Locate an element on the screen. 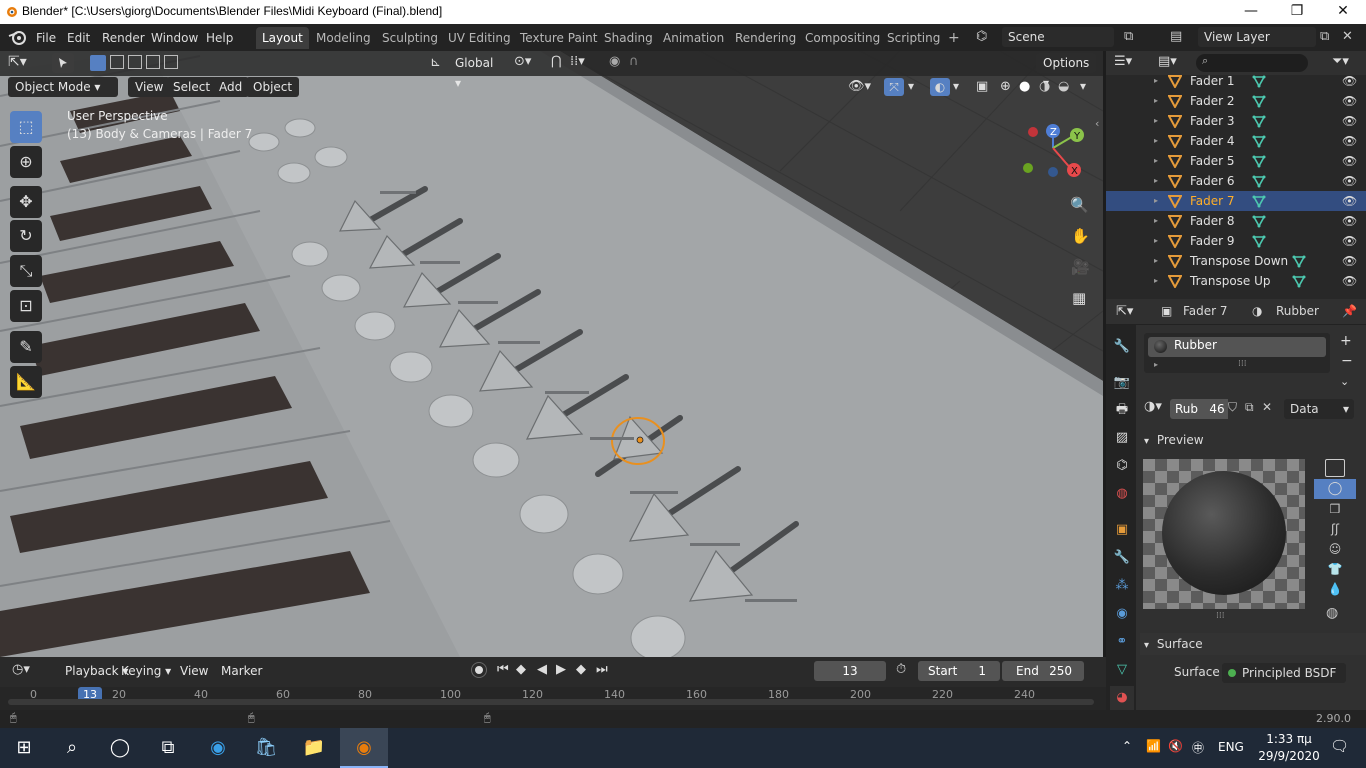 The image size is (1366, 768). render-tab-icon: 📷 is located at coordinates (1122, 383).